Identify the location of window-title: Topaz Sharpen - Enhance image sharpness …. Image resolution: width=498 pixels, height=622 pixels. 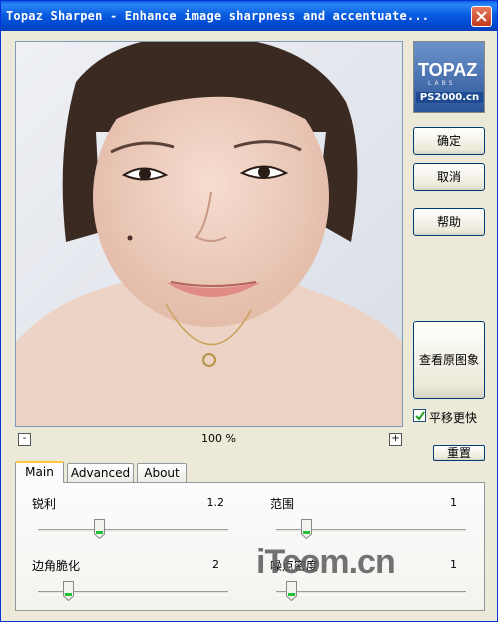
(218, 16).